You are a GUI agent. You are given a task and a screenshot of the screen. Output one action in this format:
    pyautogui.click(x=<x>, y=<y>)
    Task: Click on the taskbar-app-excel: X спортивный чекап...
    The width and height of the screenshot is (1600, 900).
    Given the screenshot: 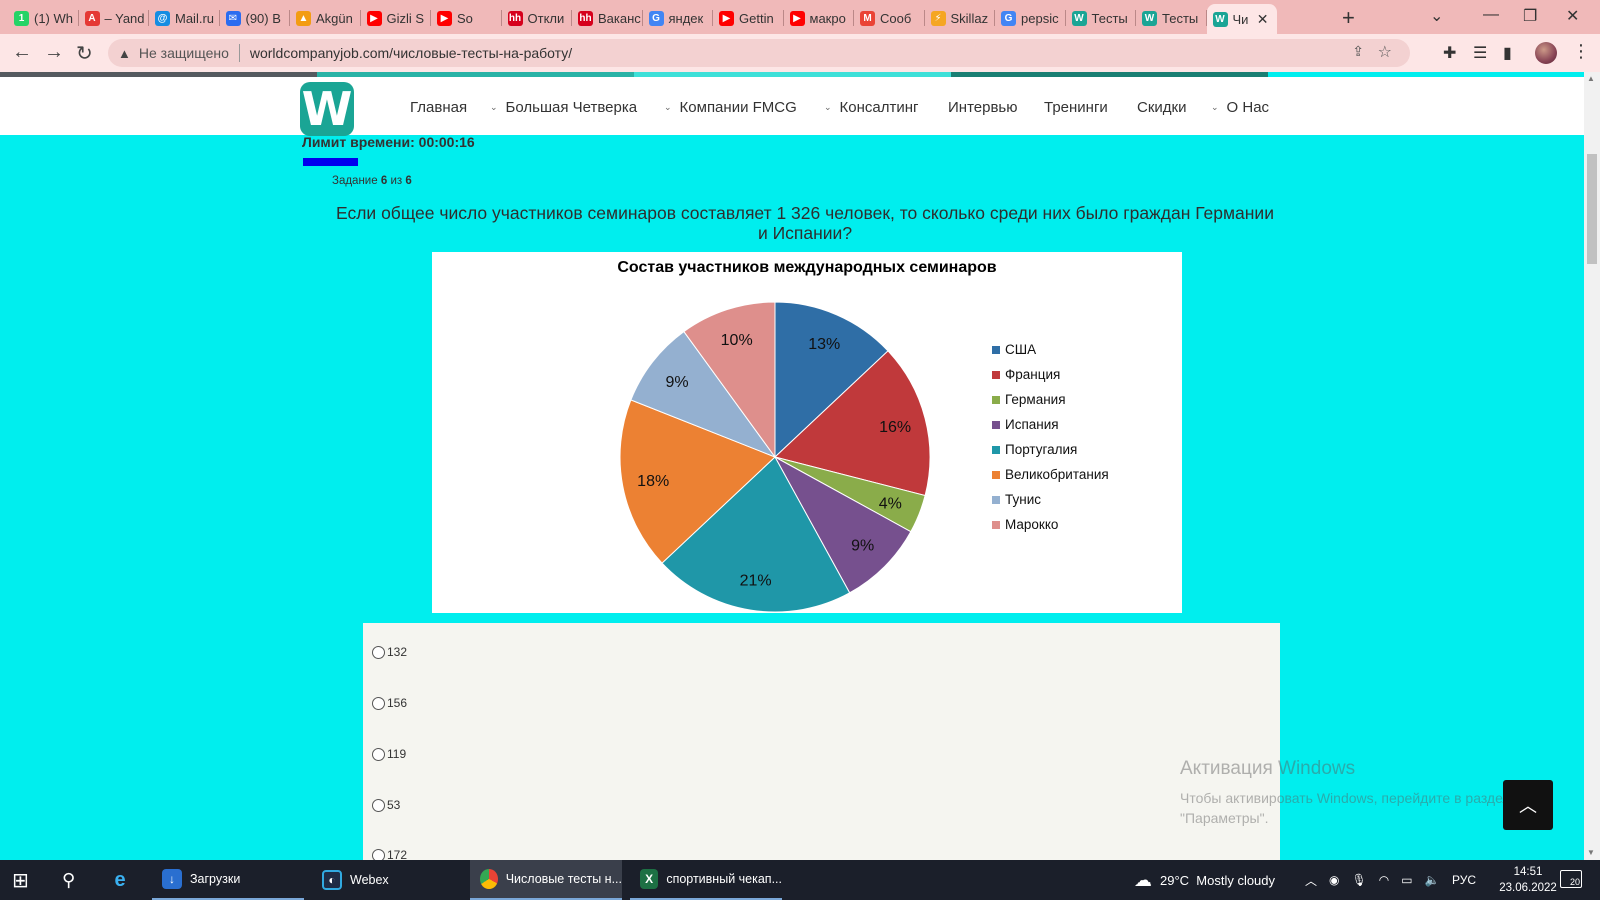 What is the action you would take?
    pyautogui.click(x=706, y=880)
    